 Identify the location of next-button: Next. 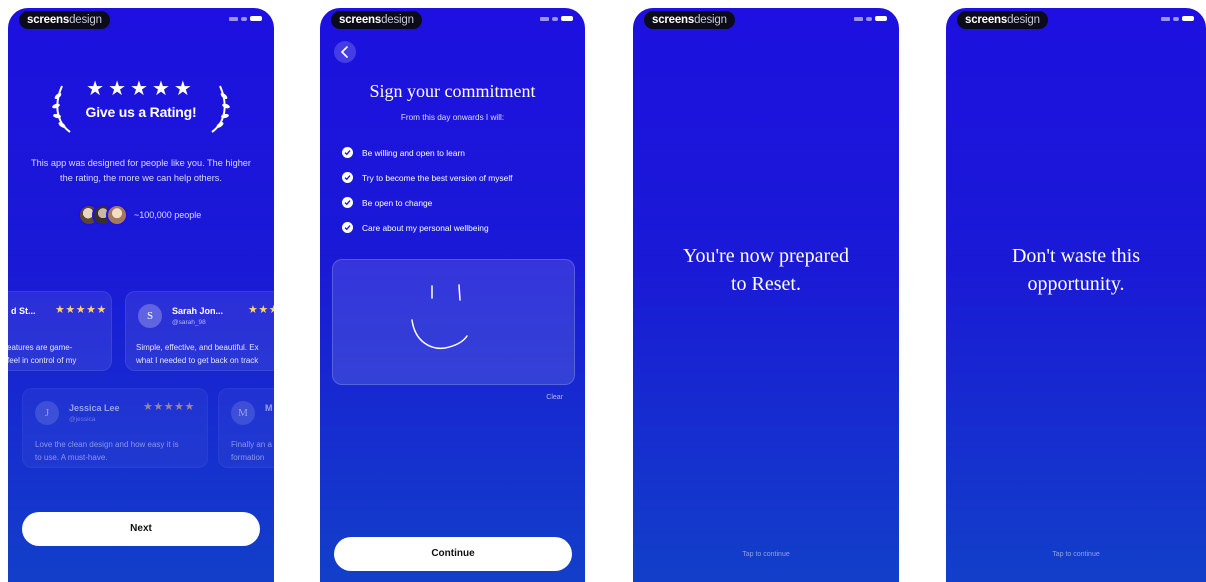
(141, 529).